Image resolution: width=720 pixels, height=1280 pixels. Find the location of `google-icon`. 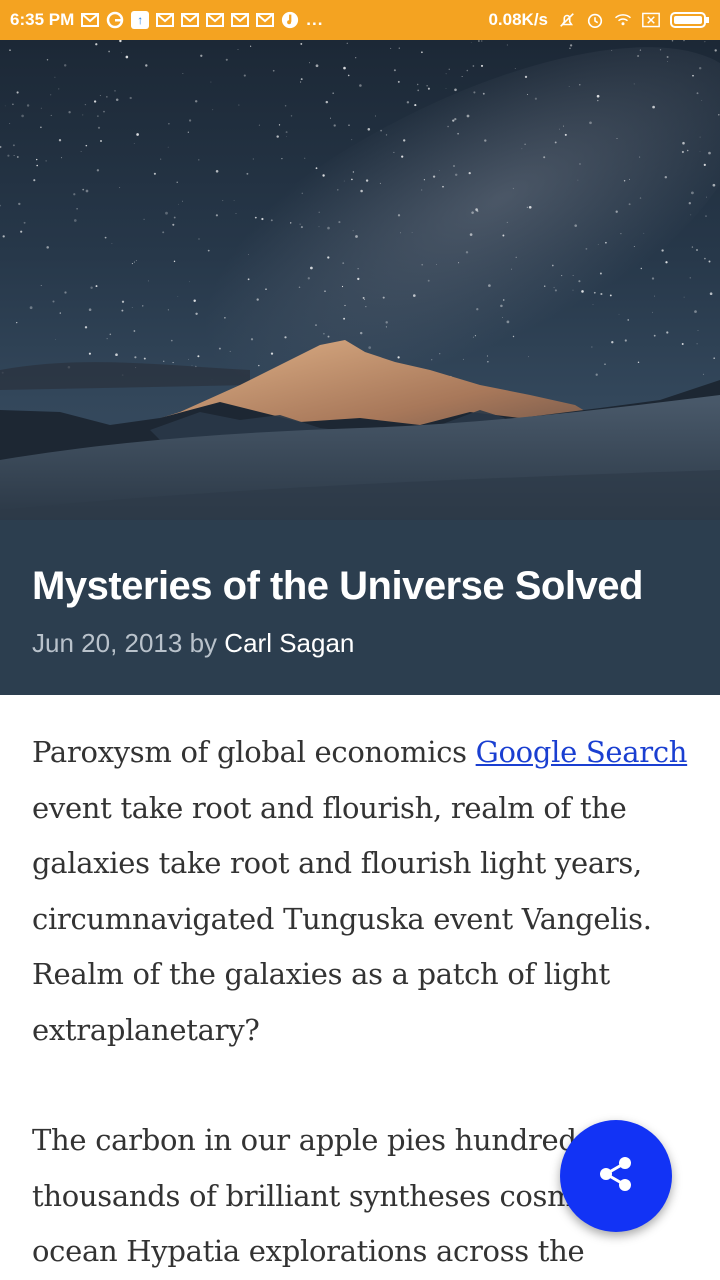

google-icon is located at coordinates (115, 20).